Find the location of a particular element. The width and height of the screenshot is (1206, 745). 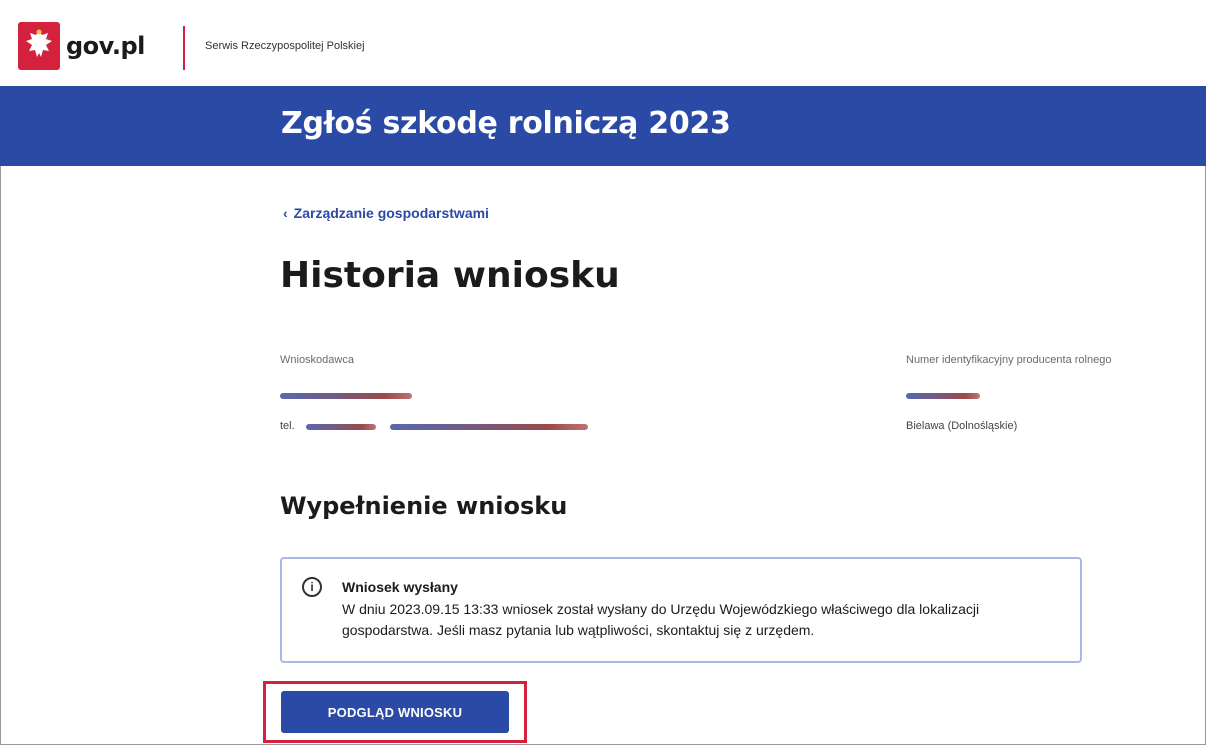

gov-logo: gov.pl is located at coordinates (81, 46).